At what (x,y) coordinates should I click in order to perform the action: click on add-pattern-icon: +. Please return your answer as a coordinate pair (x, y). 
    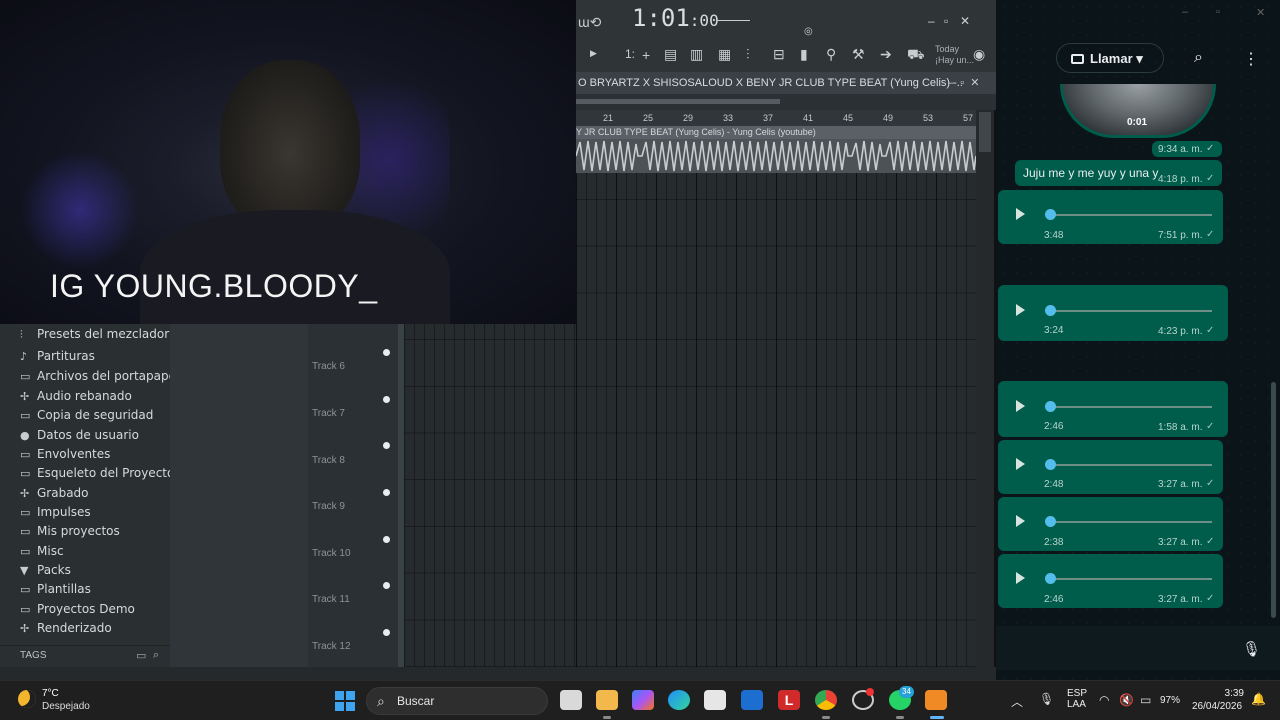
    Looking at the image, I should click on (646, 55).